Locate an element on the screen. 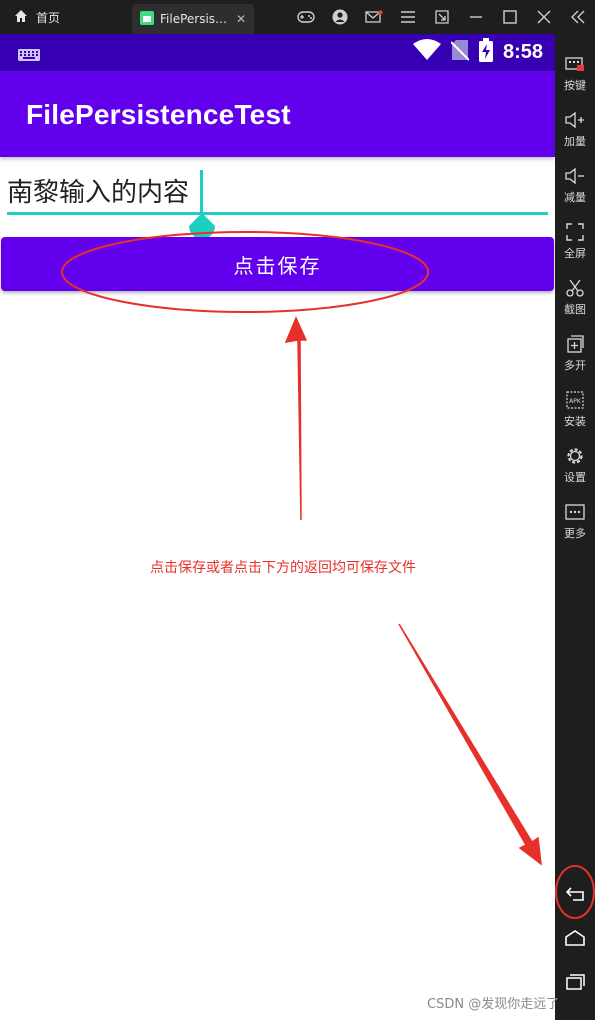 The height and width of the screenshot is (1020, 595). scissors-icon is located at coordinates (575, 288).